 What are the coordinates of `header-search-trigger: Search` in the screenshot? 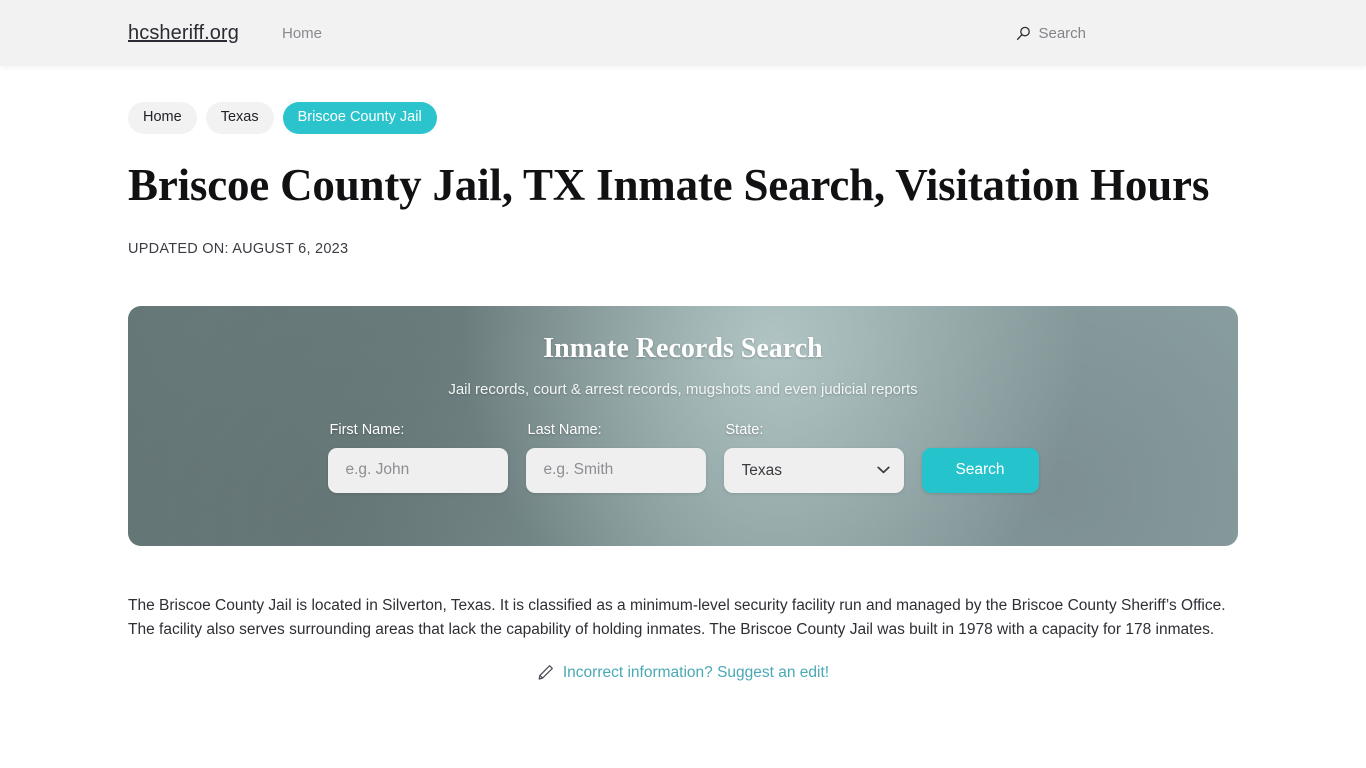 It's located at (1051, 33).